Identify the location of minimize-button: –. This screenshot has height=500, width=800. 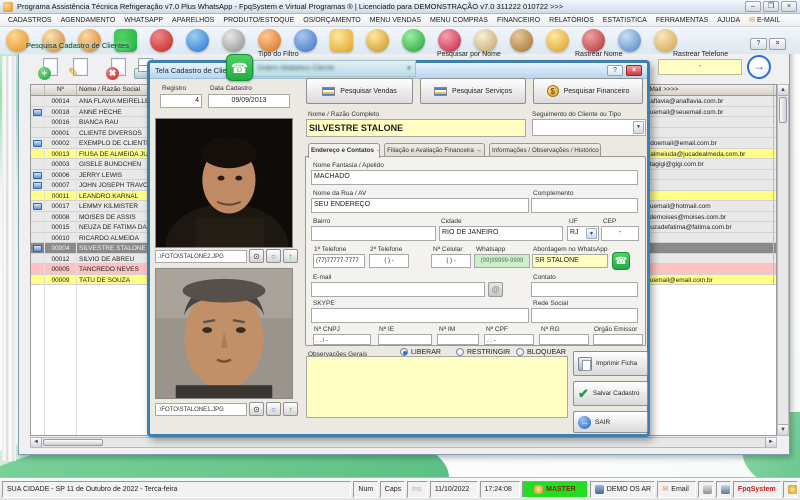
(753, 6).